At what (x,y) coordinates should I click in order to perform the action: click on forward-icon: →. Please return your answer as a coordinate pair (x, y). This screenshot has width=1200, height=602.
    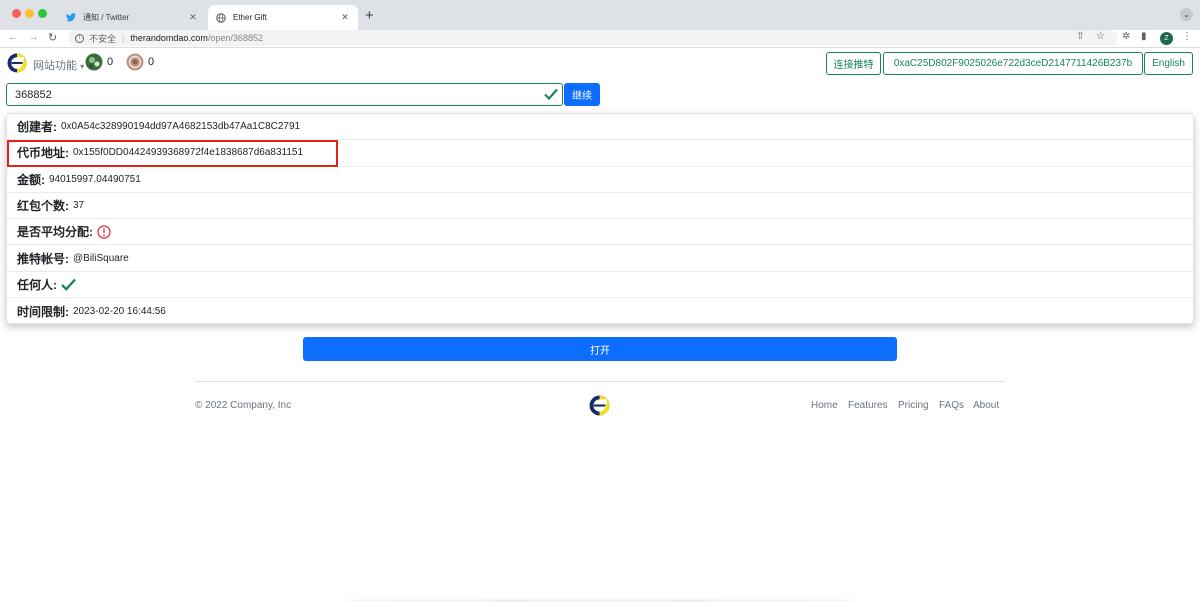
    Looking at the image, I should click on (33, 37).